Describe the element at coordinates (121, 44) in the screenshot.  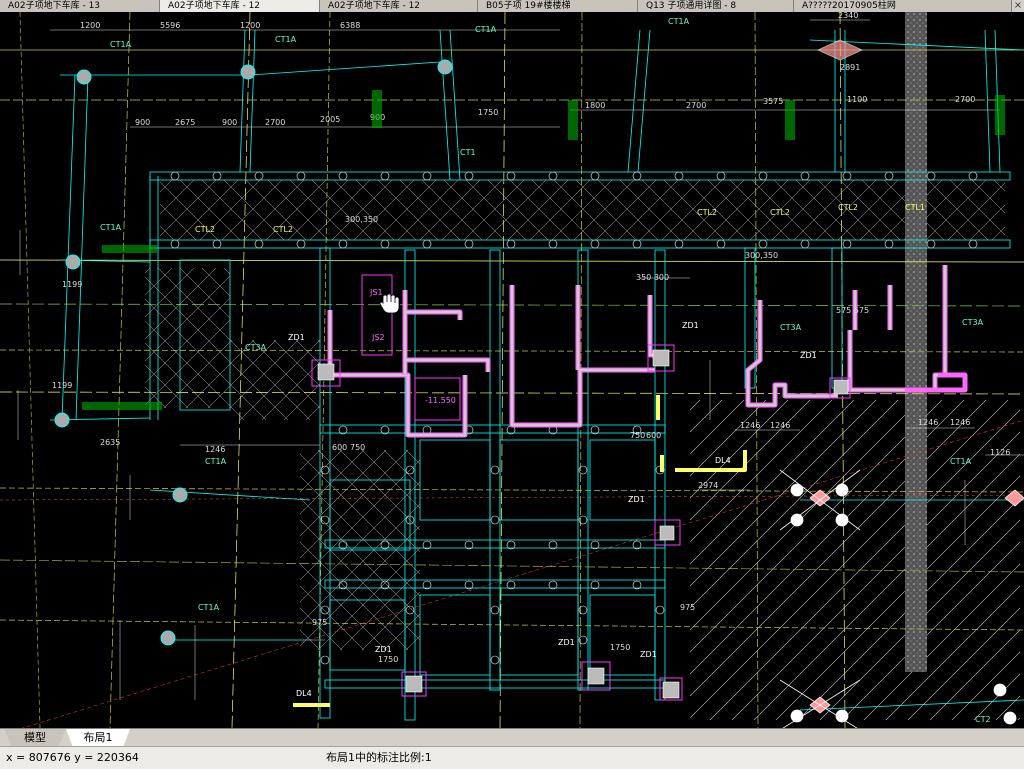
I see `label-ct1a-1: CT1A` at that location.